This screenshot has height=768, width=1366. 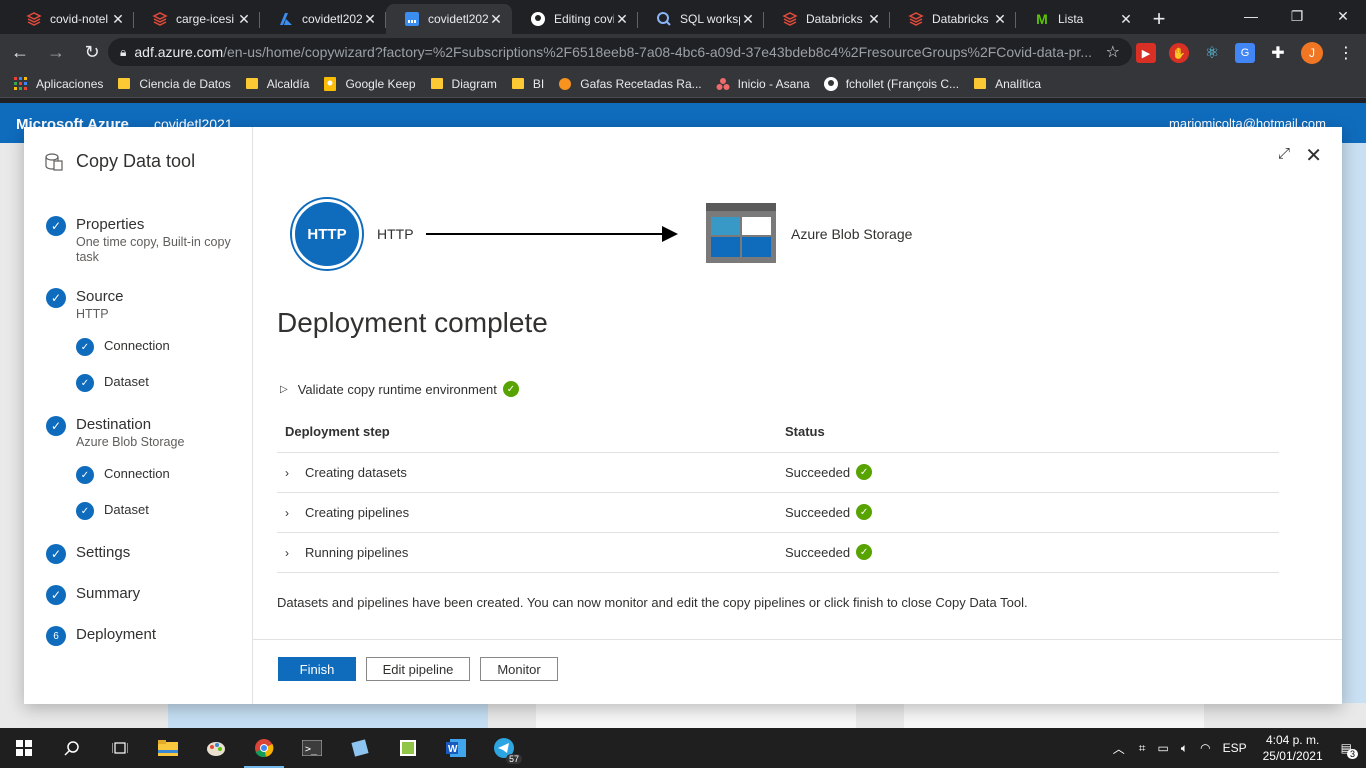 I want to click on step-source-dataset: ✓ Dataset, so click(x=112, y=383).